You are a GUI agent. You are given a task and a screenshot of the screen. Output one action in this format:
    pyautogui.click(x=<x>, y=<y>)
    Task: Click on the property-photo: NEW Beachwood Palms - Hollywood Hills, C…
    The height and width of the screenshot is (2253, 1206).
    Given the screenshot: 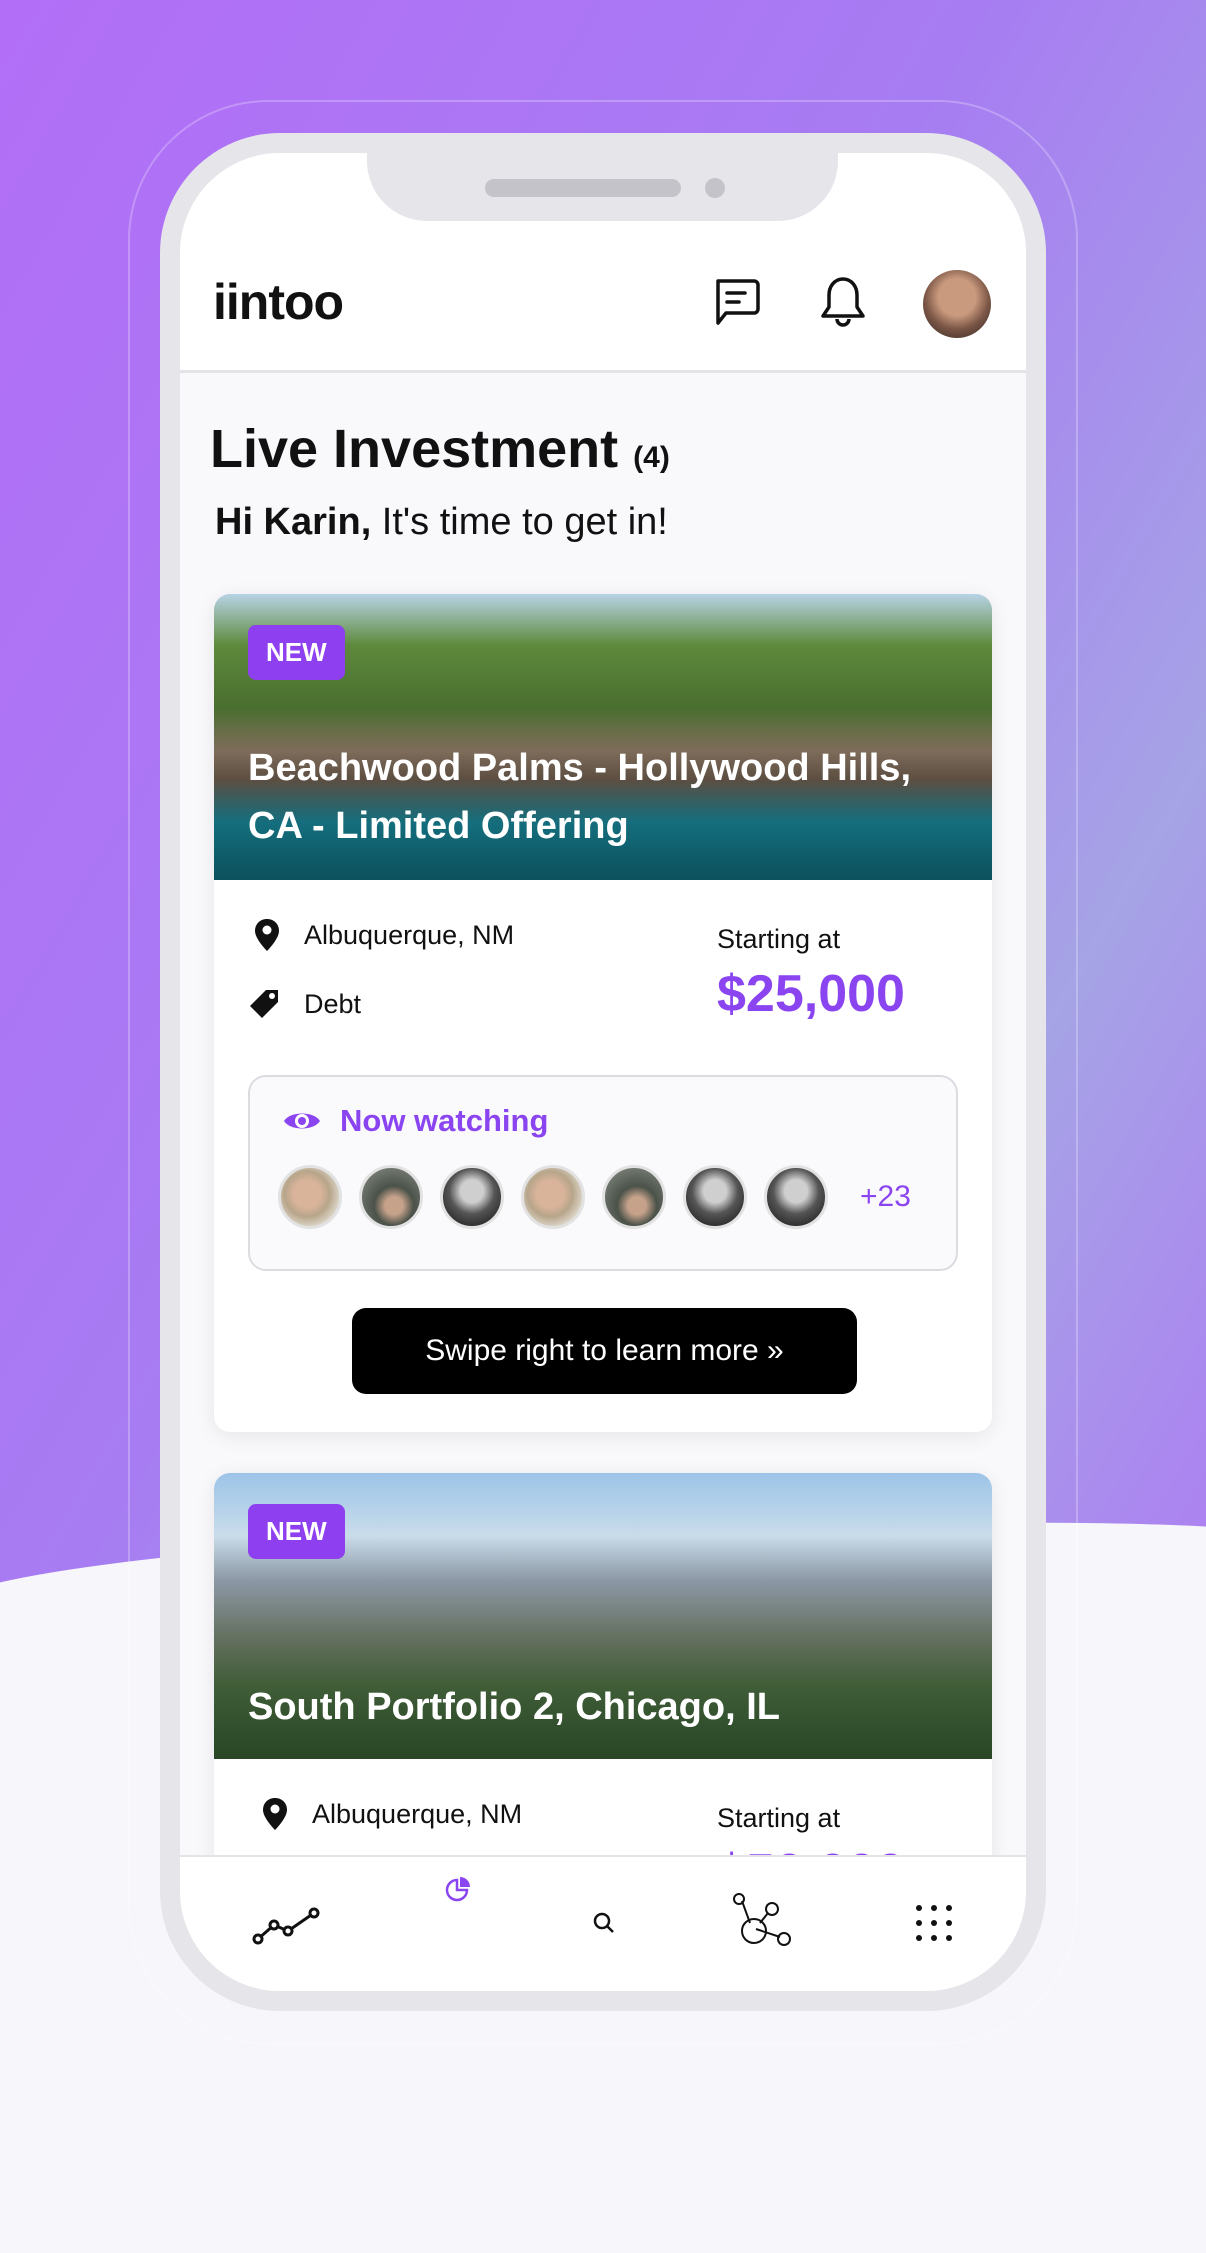 What is the action you would take?
    pyautogui.click(x=603, y=737)
    